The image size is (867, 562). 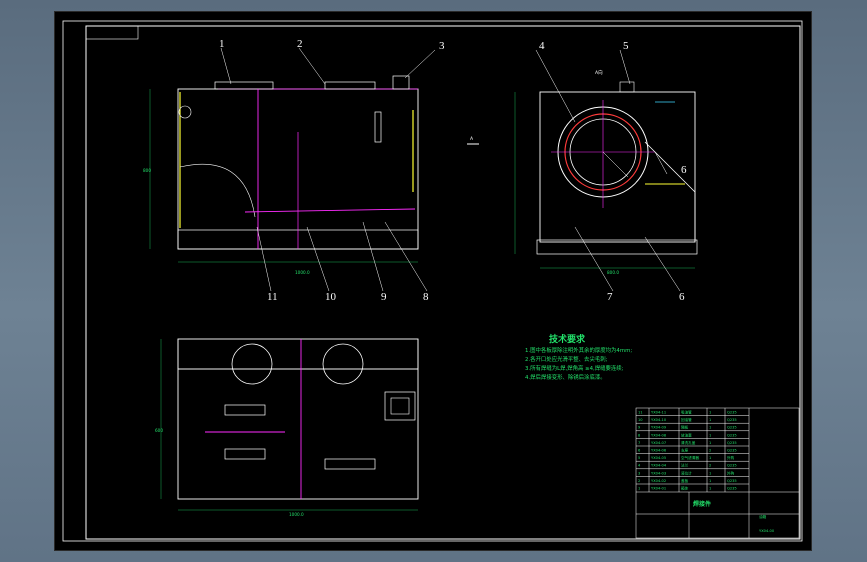 I want to click on side-tank-body, so click(x=617, y=167).